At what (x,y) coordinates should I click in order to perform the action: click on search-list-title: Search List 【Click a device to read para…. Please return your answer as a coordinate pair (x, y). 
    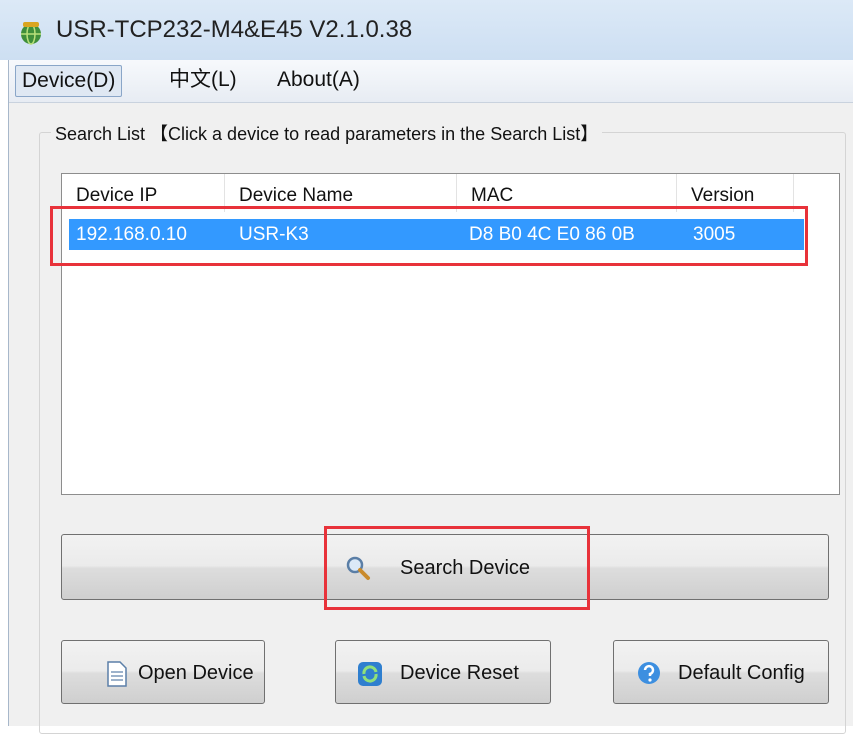
    Looking at the image, I should click on (327, 133).